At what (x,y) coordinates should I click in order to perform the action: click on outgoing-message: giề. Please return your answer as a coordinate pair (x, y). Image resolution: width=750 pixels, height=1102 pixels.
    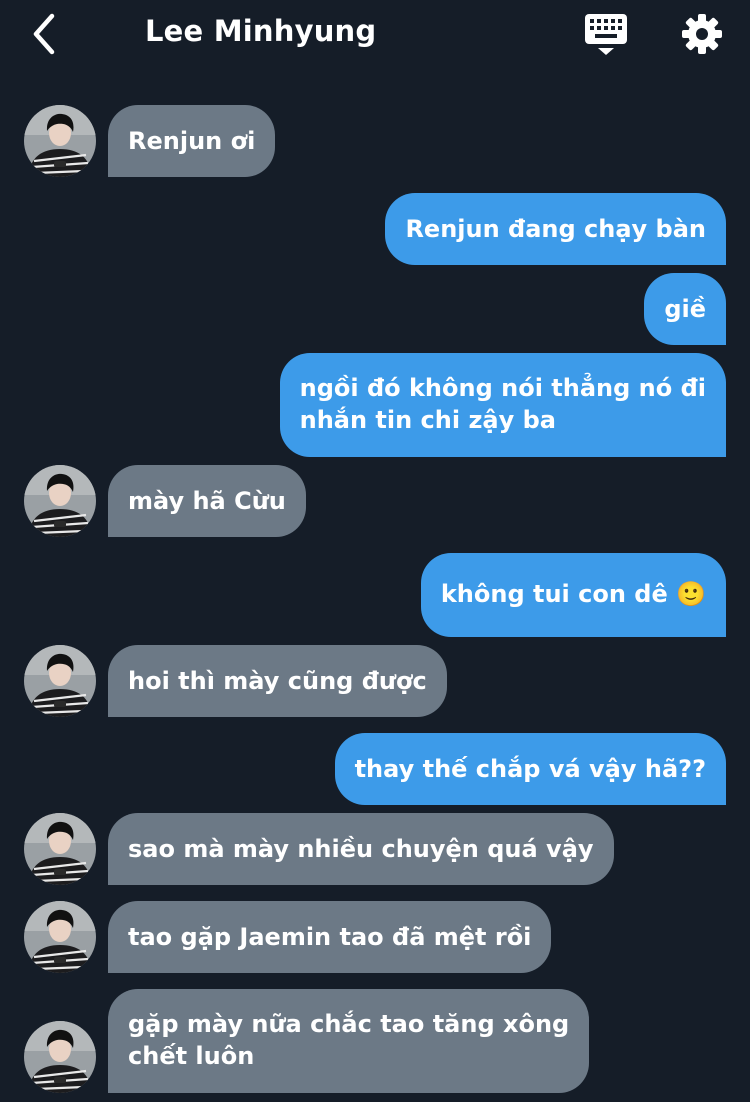
    Looking at the image, I should click on (685, 309).